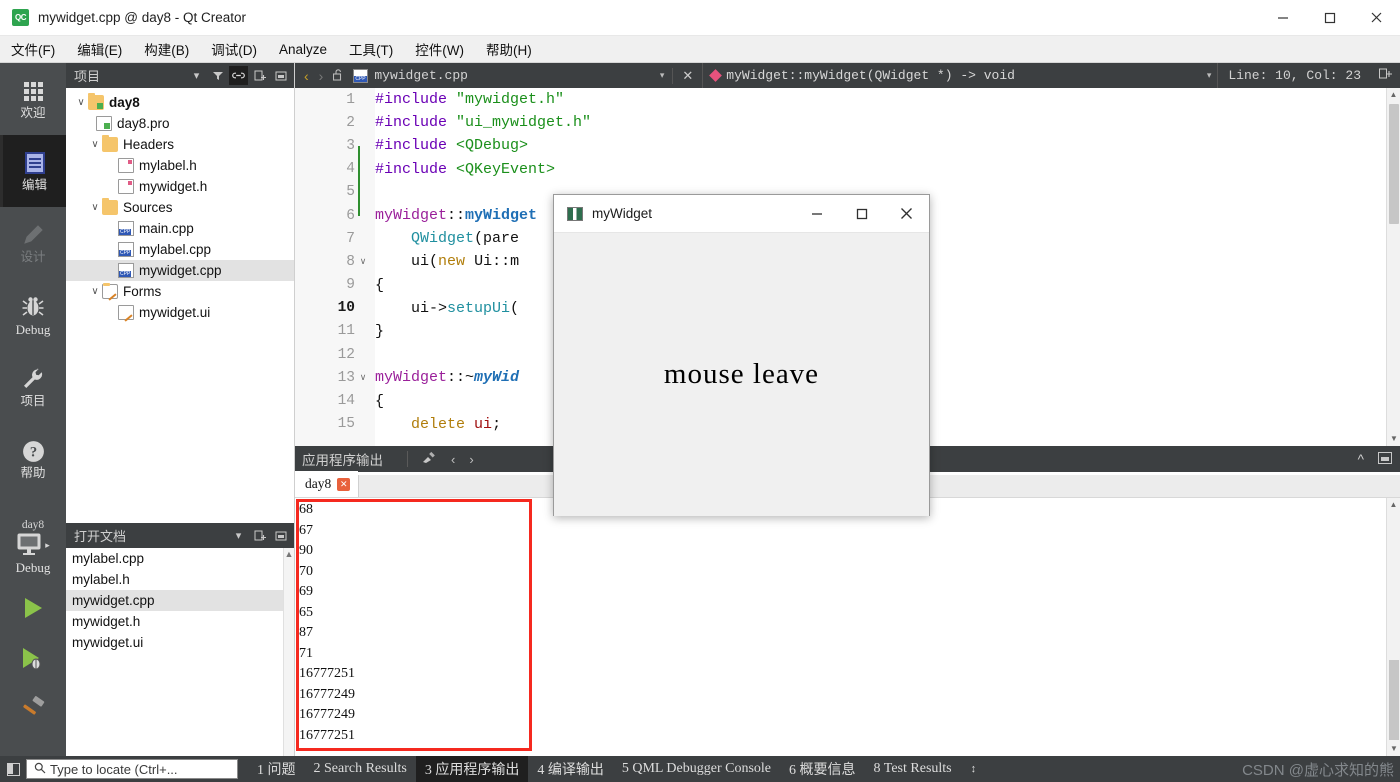 This screenshot has width=1400, height=782. What do you see at coordinates (33, 547) in the screenshot?
I see `kit-selector: day8 ▸ Debug` at bounding box center [33, 547].